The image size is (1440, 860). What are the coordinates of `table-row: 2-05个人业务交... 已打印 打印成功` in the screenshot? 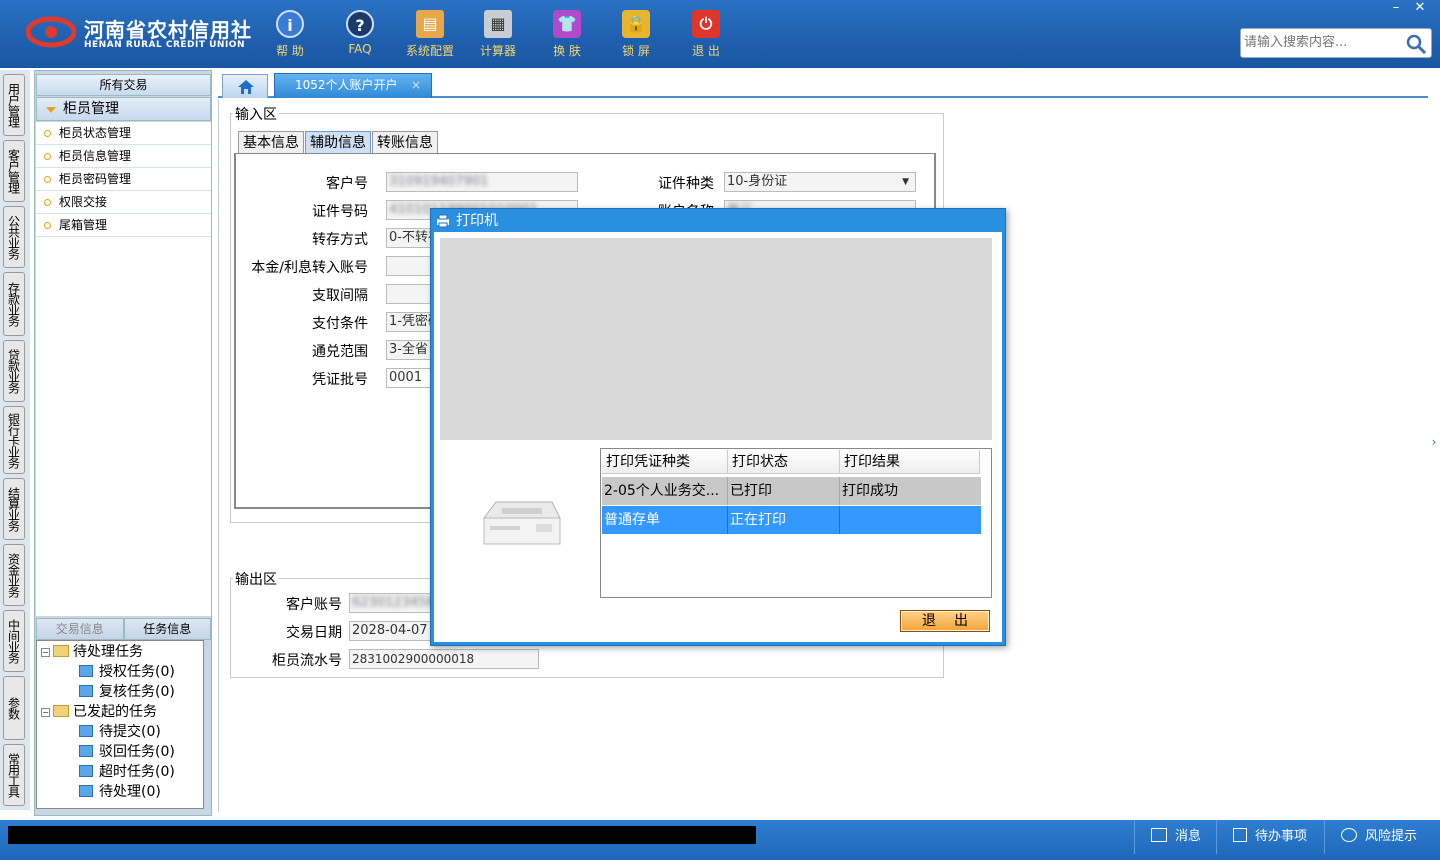 It's located at (791, 491).